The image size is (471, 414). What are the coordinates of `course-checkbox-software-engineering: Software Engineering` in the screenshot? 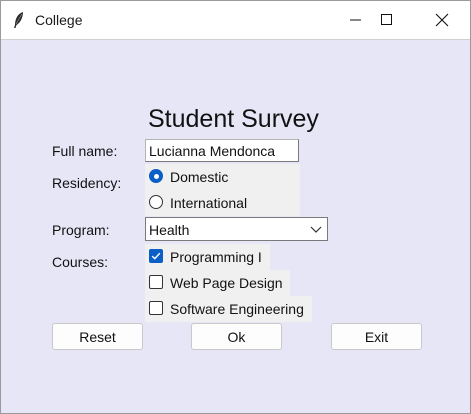 It's located at (228, 309).